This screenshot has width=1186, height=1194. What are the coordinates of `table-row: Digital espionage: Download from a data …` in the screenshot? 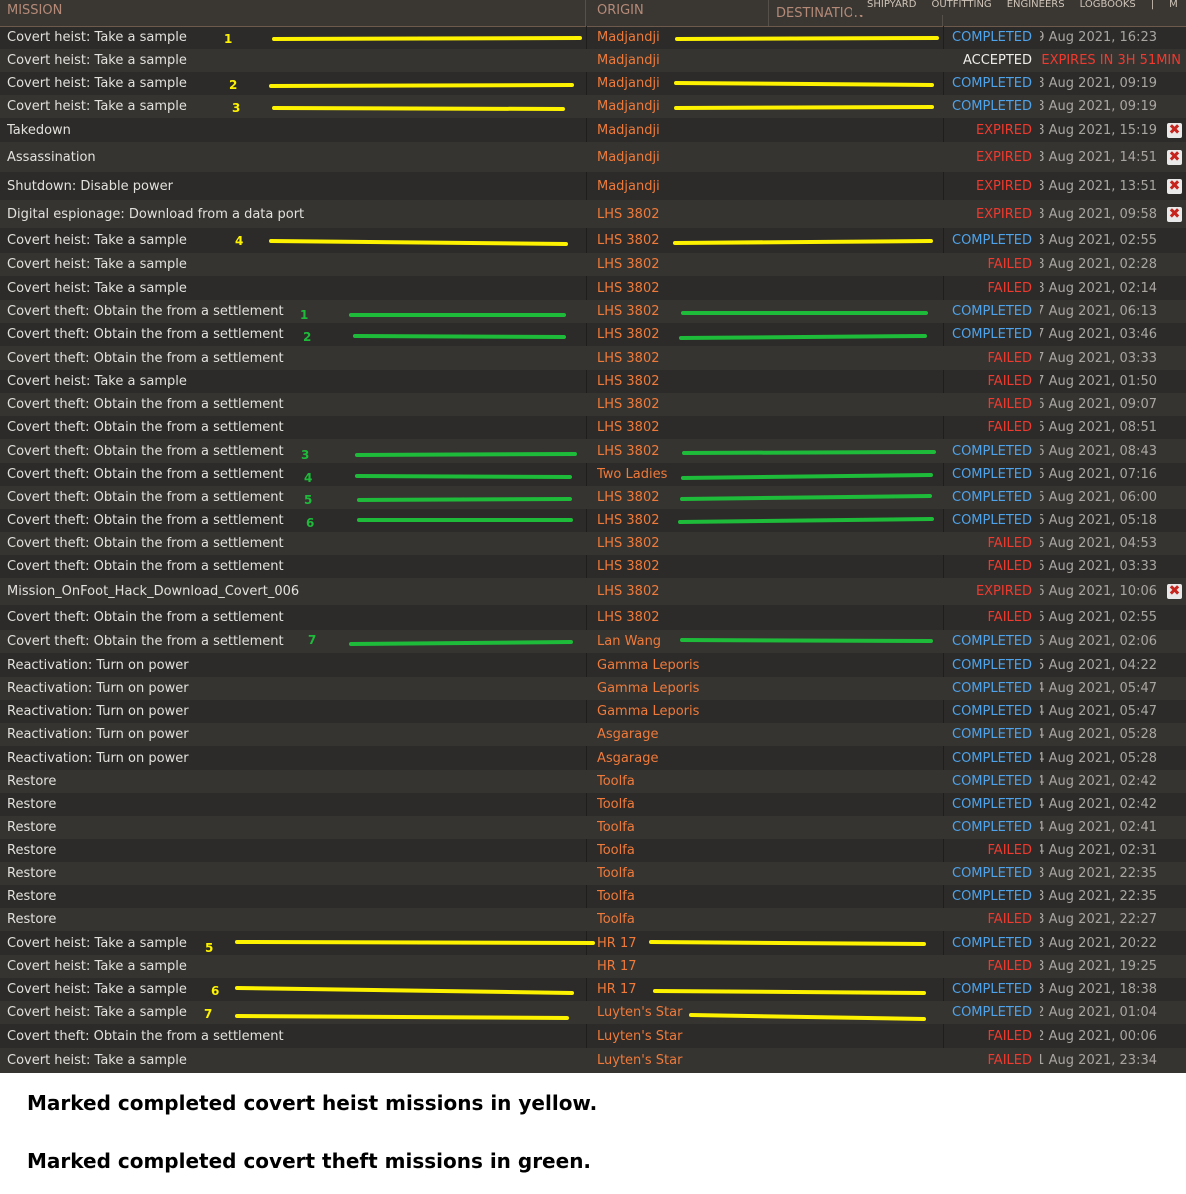 It's located at (593, 214).